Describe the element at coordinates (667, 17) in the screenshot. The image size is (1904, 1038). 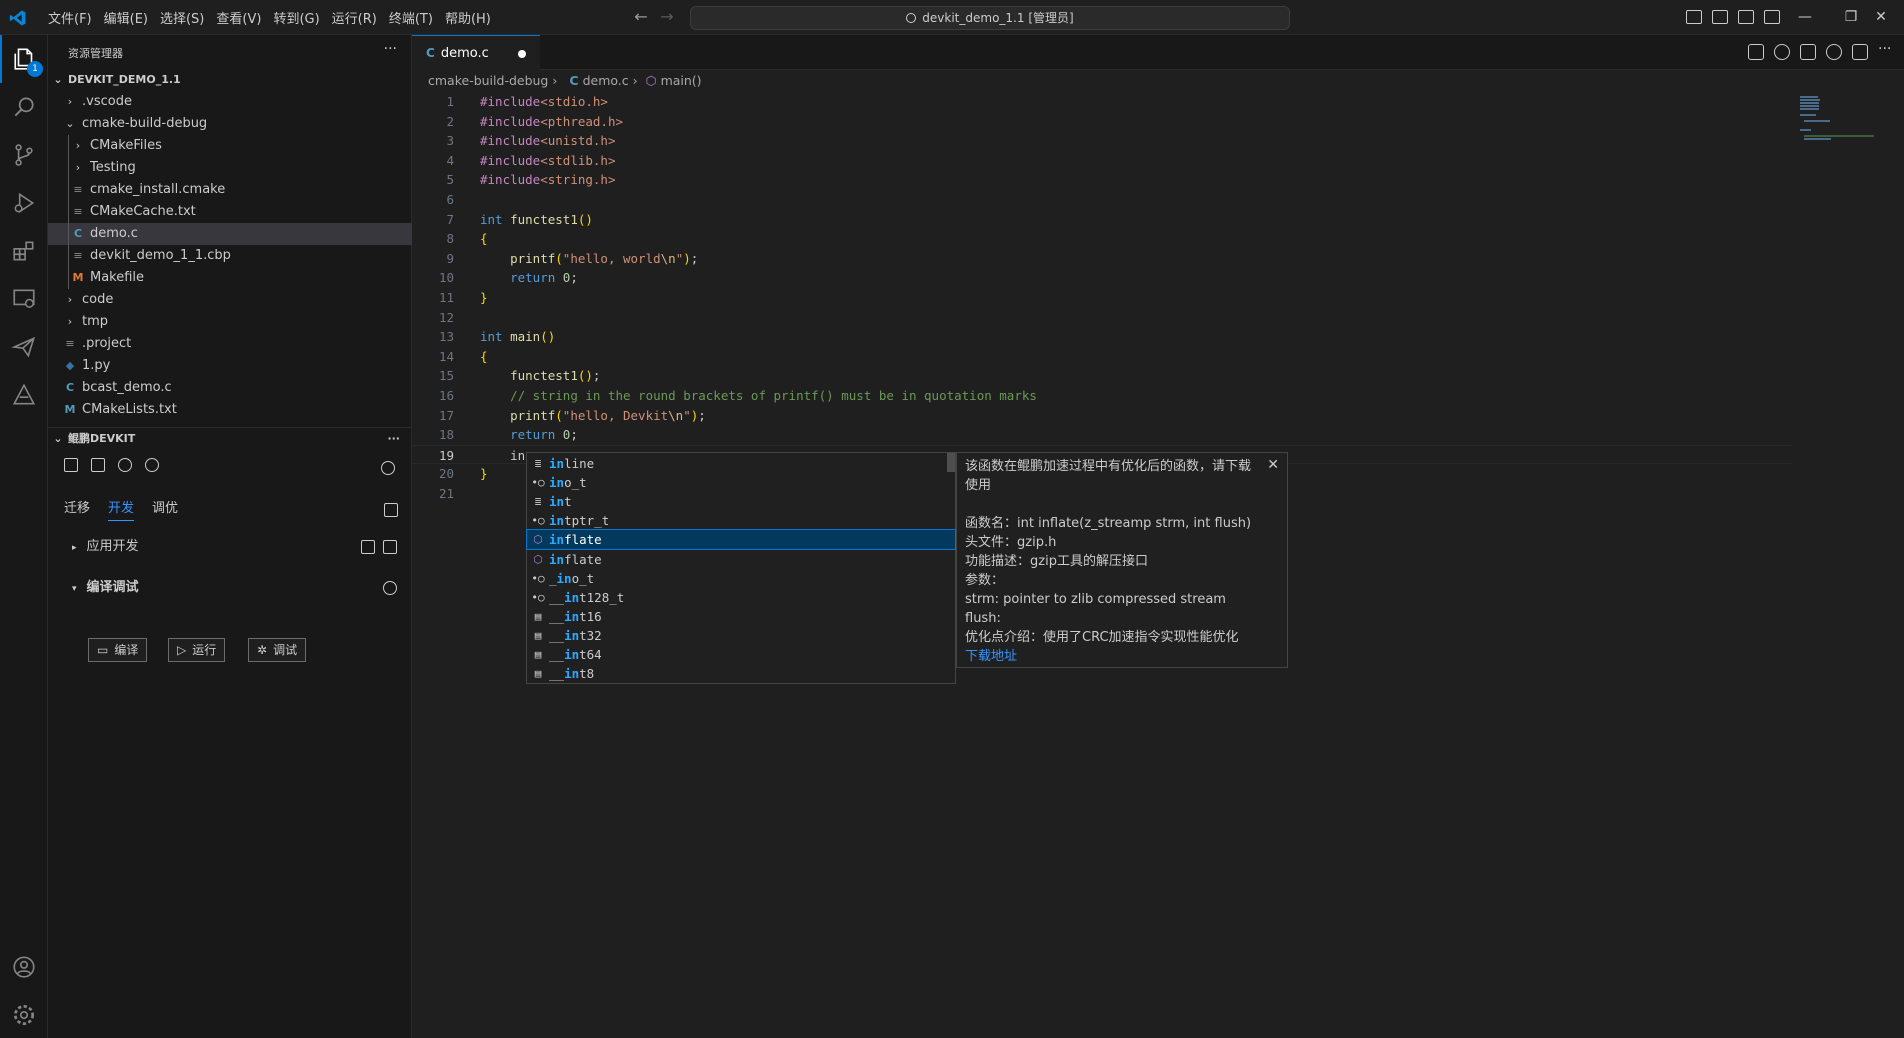
I see `forward-arrow-icon: →` at that location.